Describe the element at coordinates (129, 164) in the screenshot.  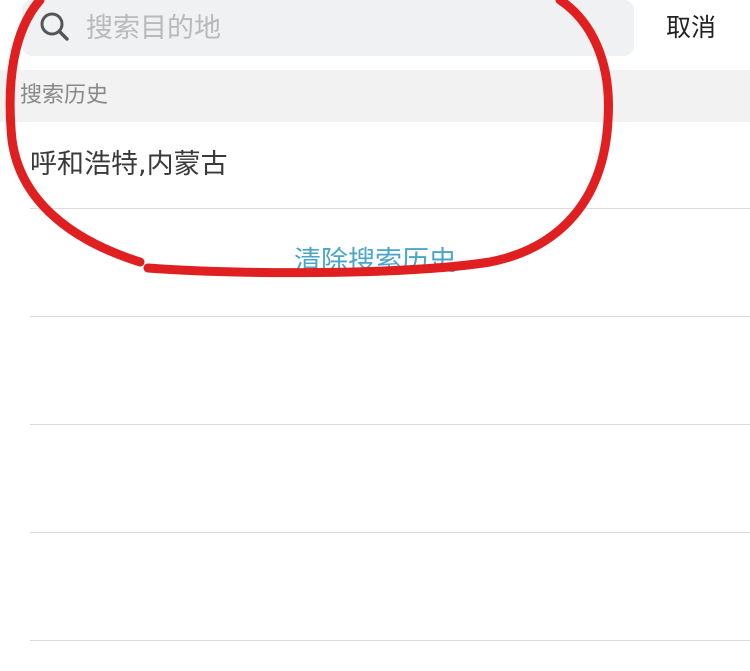
I see `history-item-label: 呼和浩特,内蒙古` at that location.